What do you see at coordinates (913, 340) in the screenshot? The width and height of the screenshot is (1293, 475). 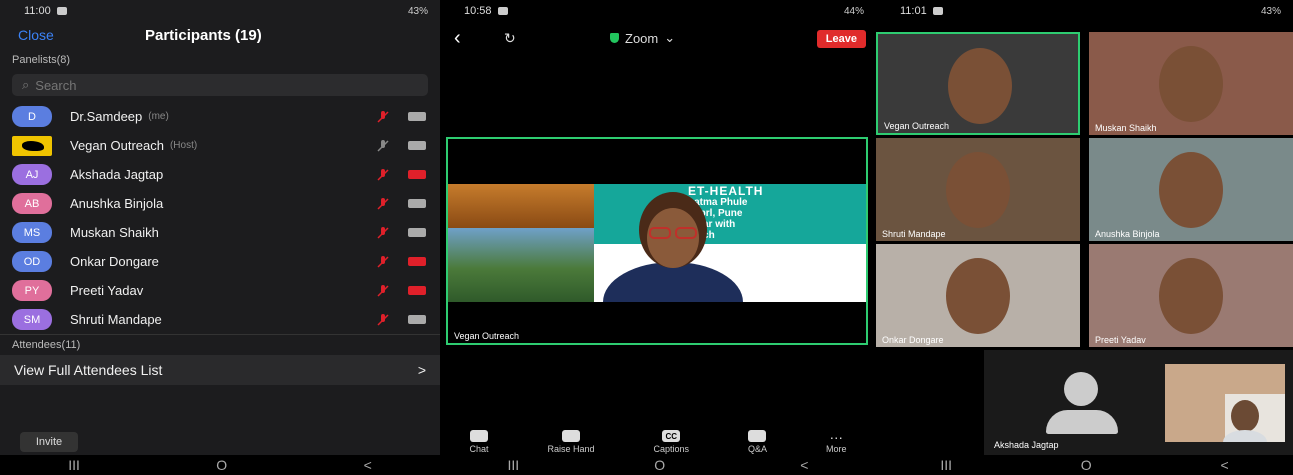 I see `tile-name-tag: Onkar Dongare` at bounding box center [913, 340].